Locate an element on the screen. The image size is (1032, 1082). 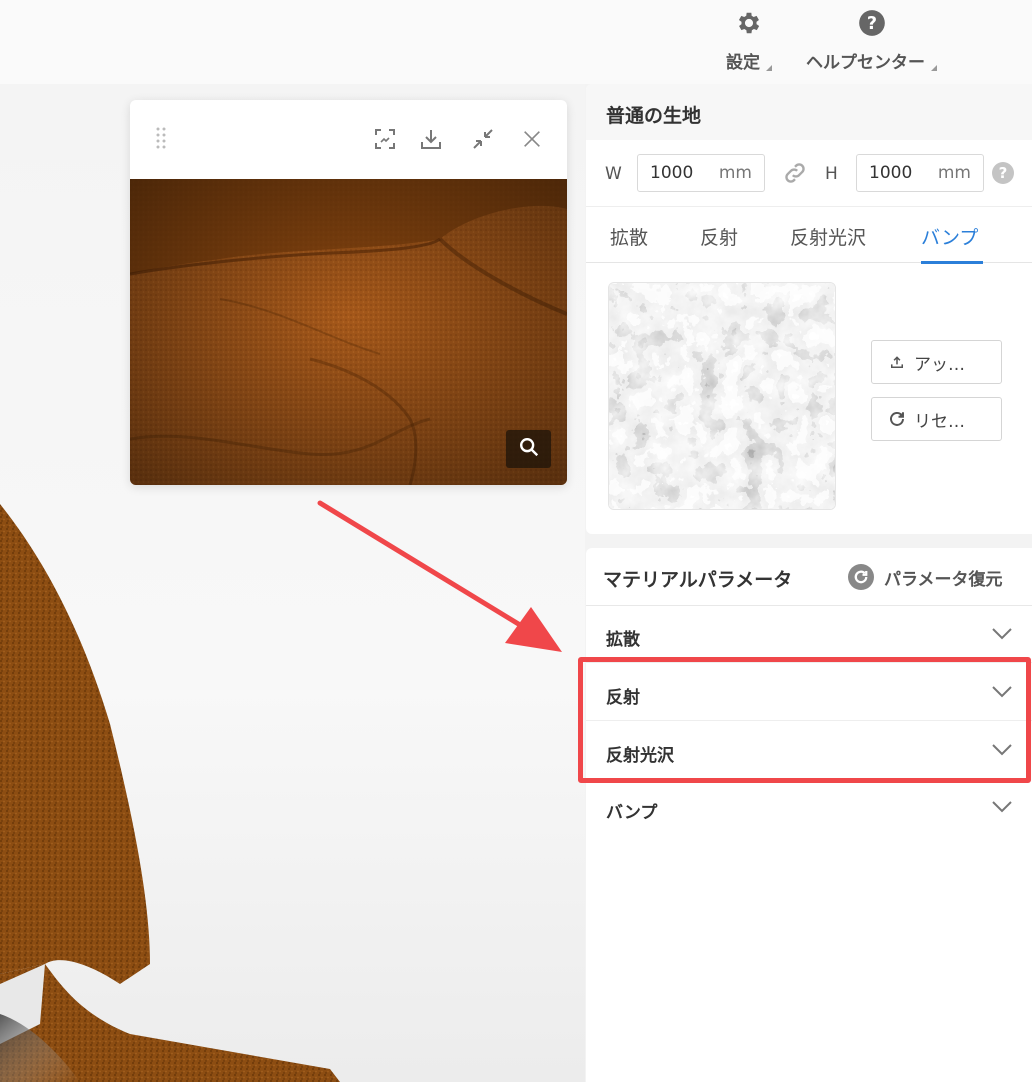
top-bar: 設定 ? ヘルプセンター is located at coordinates (516, 42).